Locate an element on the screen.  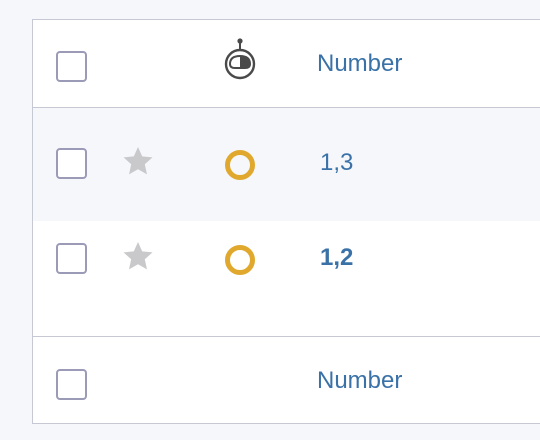
robot-icon is located at coordinates (240, 59).